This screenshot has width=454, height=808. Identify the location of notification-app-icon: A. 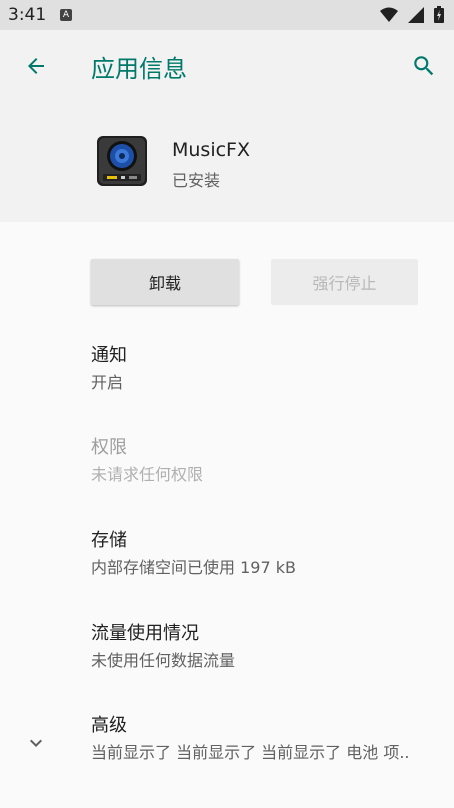
(66, 15).